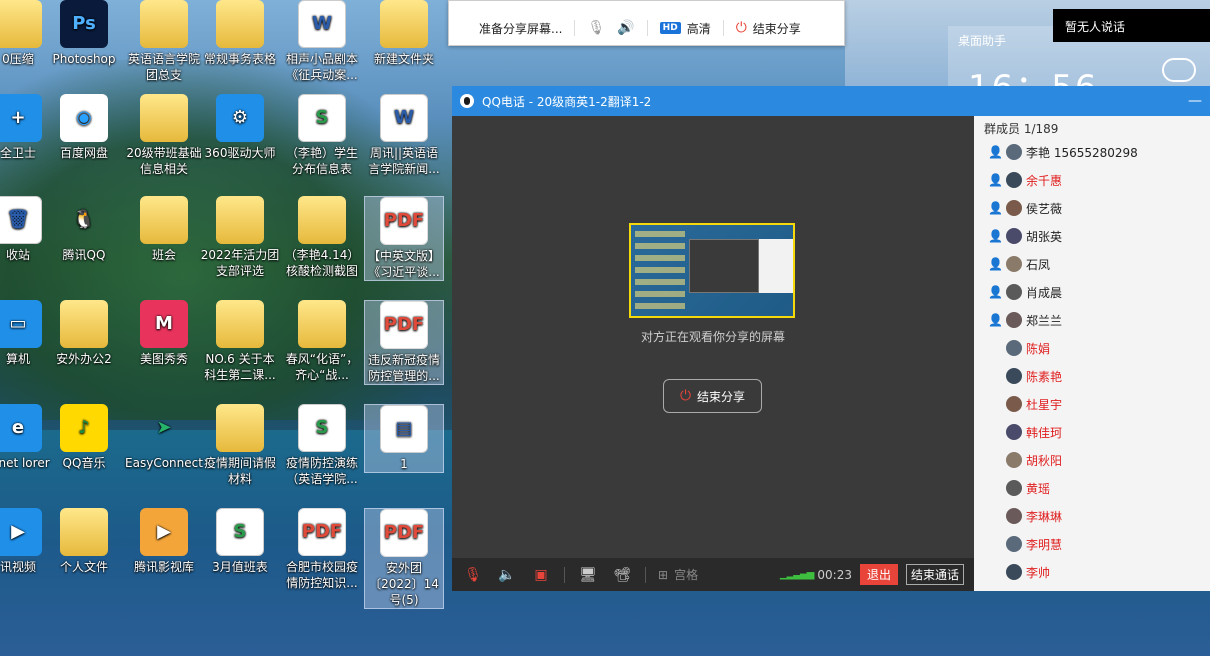  I want to click on app-icon: ▭, so click(21, 324).